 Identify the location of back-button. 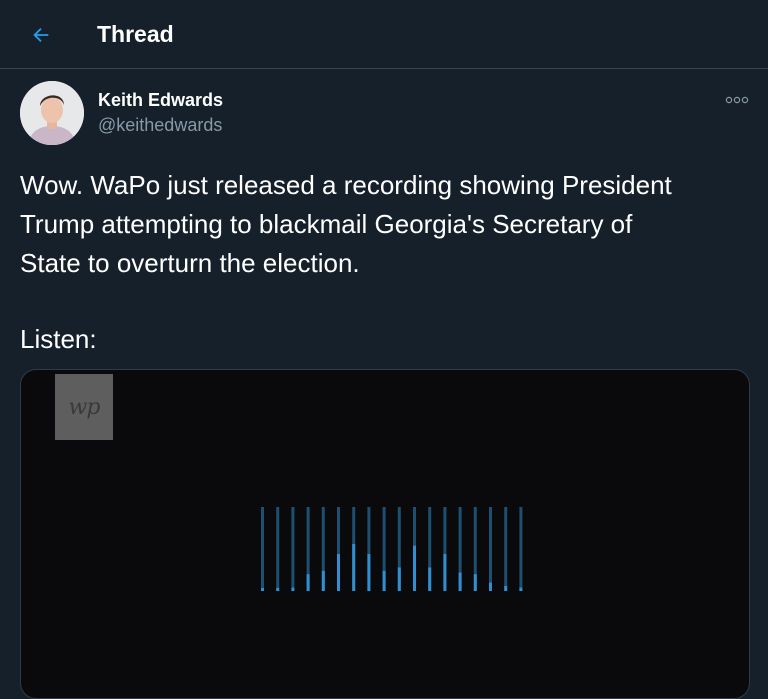
(41, 35).